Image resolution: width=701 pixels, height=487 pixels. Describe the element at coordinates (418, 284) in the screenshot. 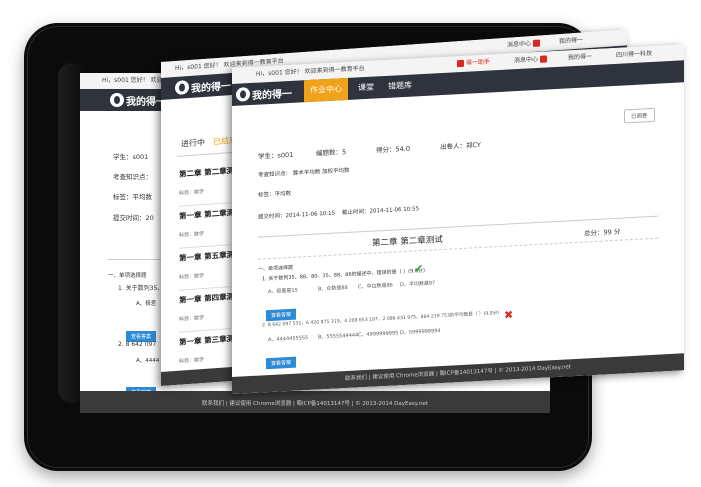

I see `q1-option-d: D、平均数是87` at that location.